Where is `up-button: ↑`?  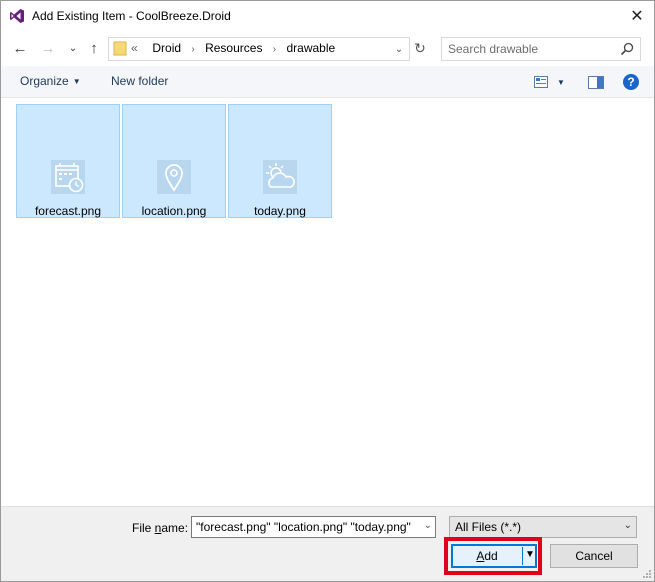
up-button: ↑ is located at coordinates (94, 48).